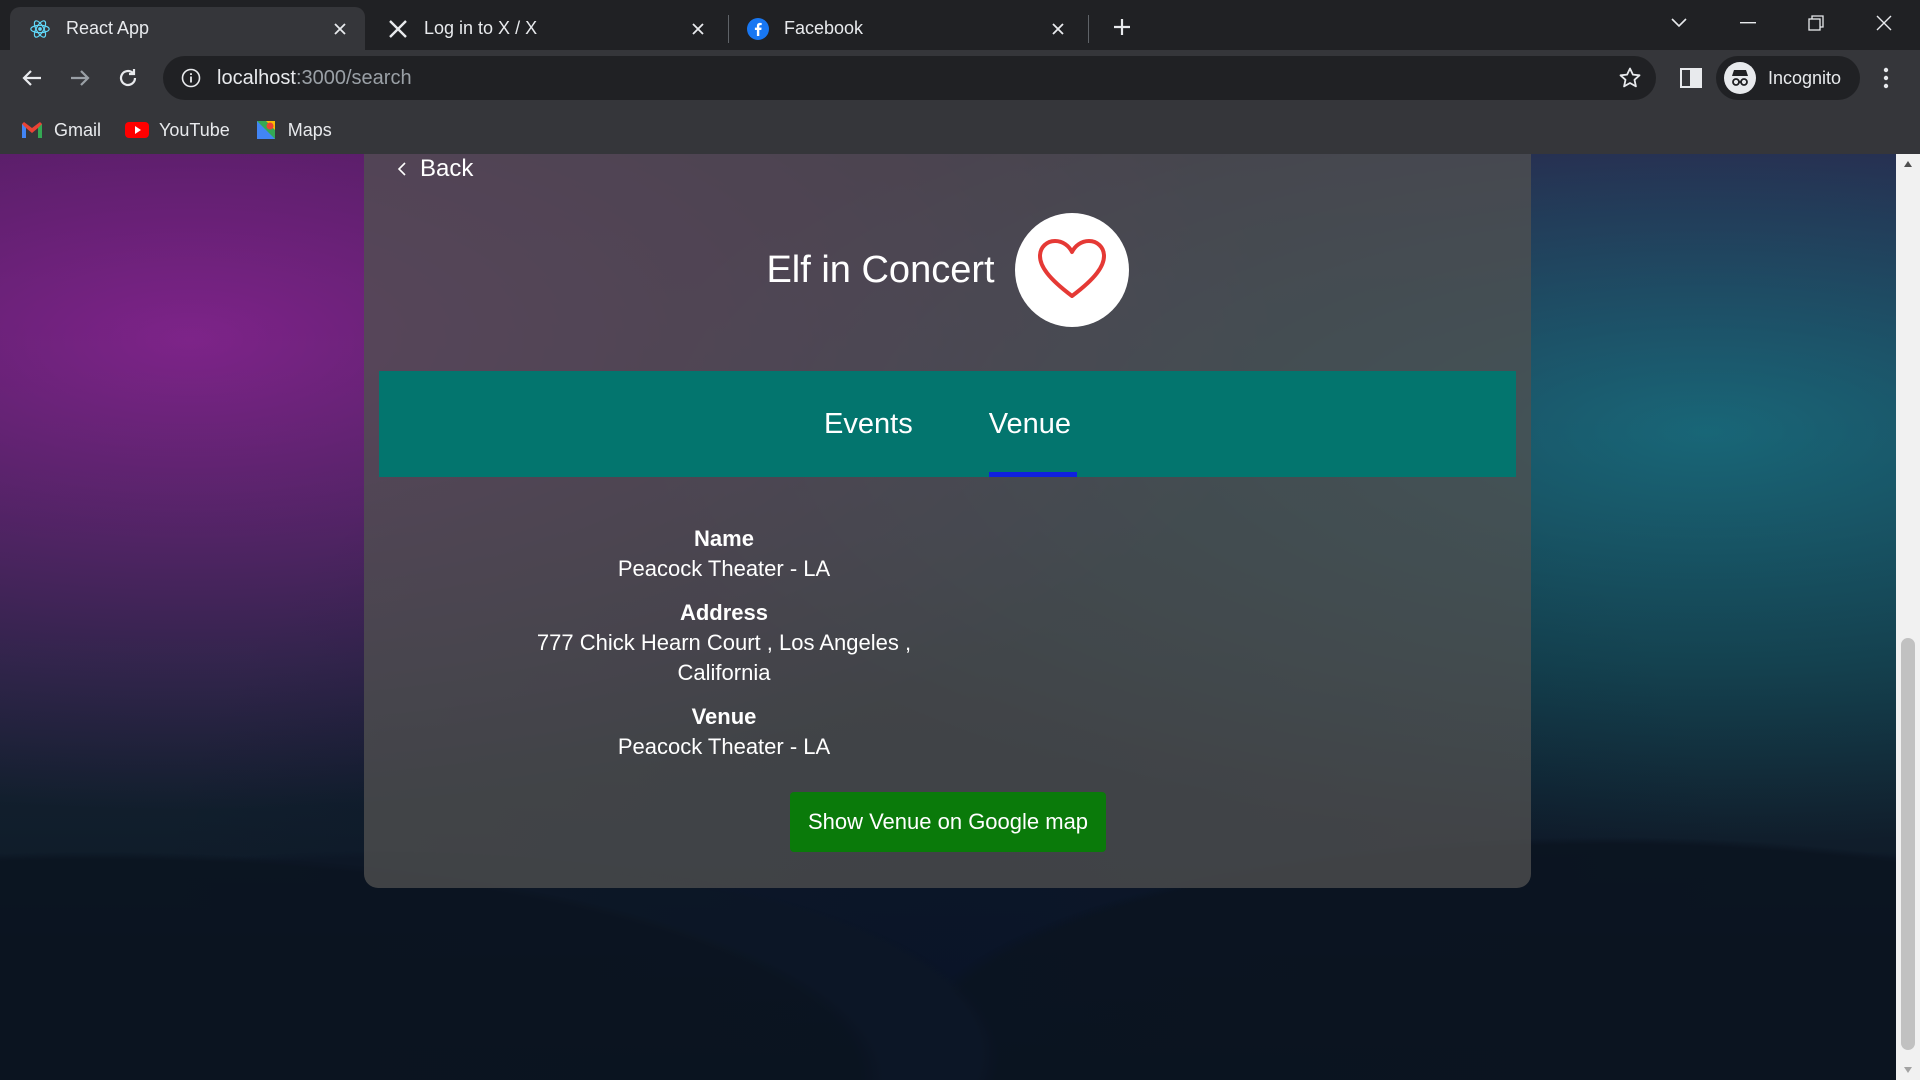 This screenshot has width=1920, height=1080. What do you see at coordinates (353, 77) in the screenshot?
I see `url-path: :3000/search` at bounding box center [353, 77].